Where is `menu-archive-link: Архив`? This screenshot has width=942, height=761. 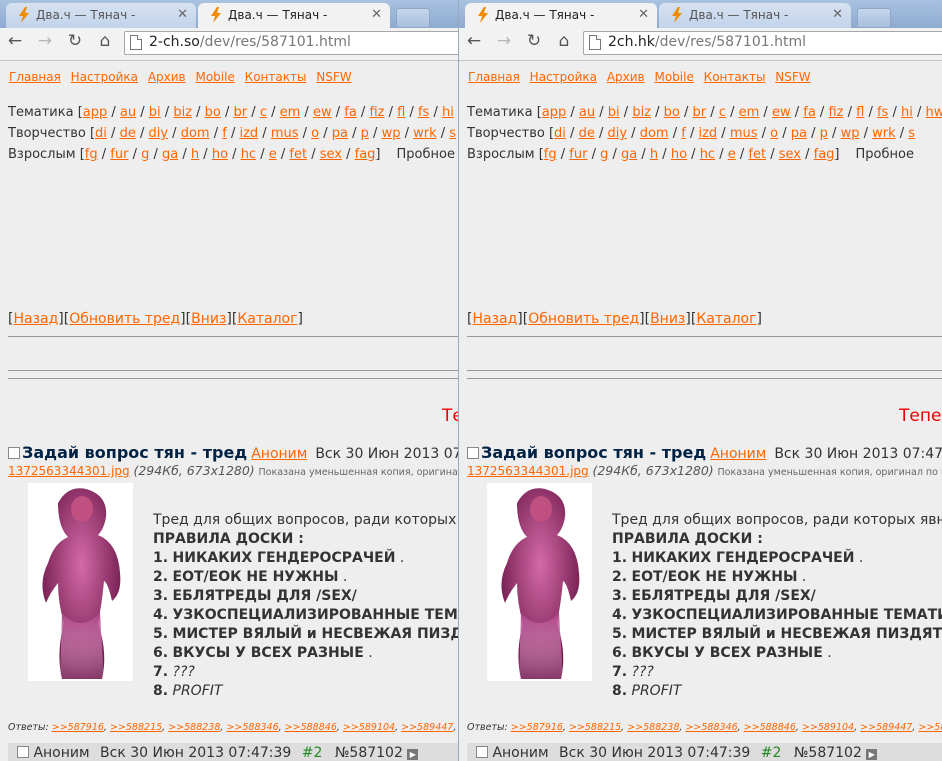 menu-archive-link: Архив is located at coordinates (626, 77).